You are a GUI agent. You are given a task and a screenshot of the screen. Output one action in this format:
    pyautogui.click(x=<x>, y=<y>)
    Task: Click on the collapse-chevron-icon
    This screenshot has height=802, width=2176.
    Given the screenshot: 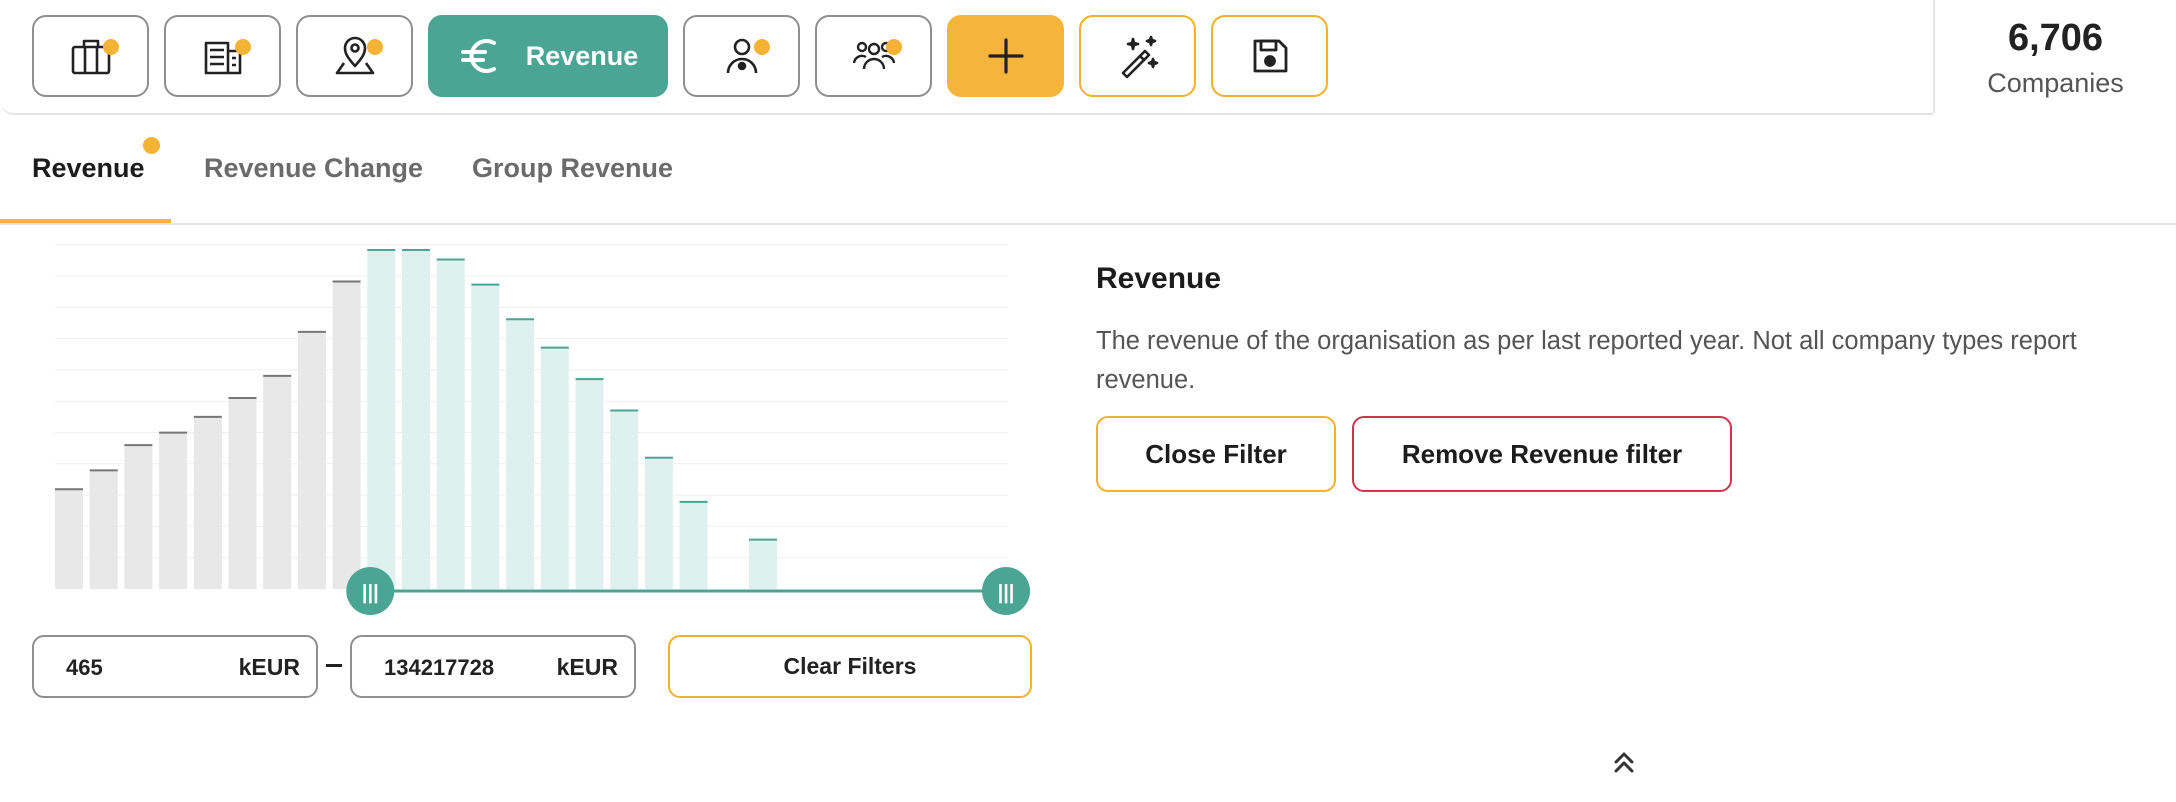 What is the action you would take?
    pyautogui.click(x=1624, y=762)
    